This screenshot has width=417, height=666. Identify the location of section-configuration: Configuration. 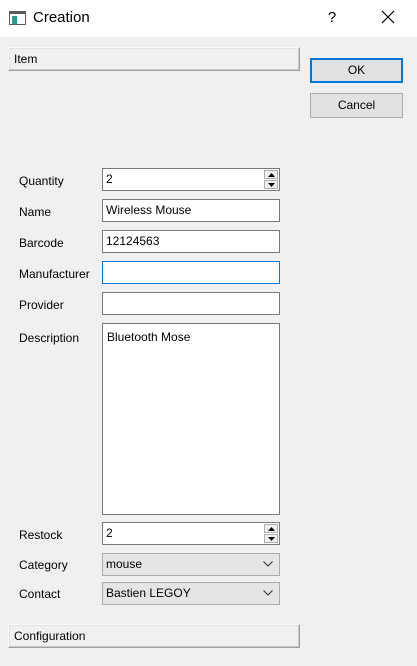
(154, 636).